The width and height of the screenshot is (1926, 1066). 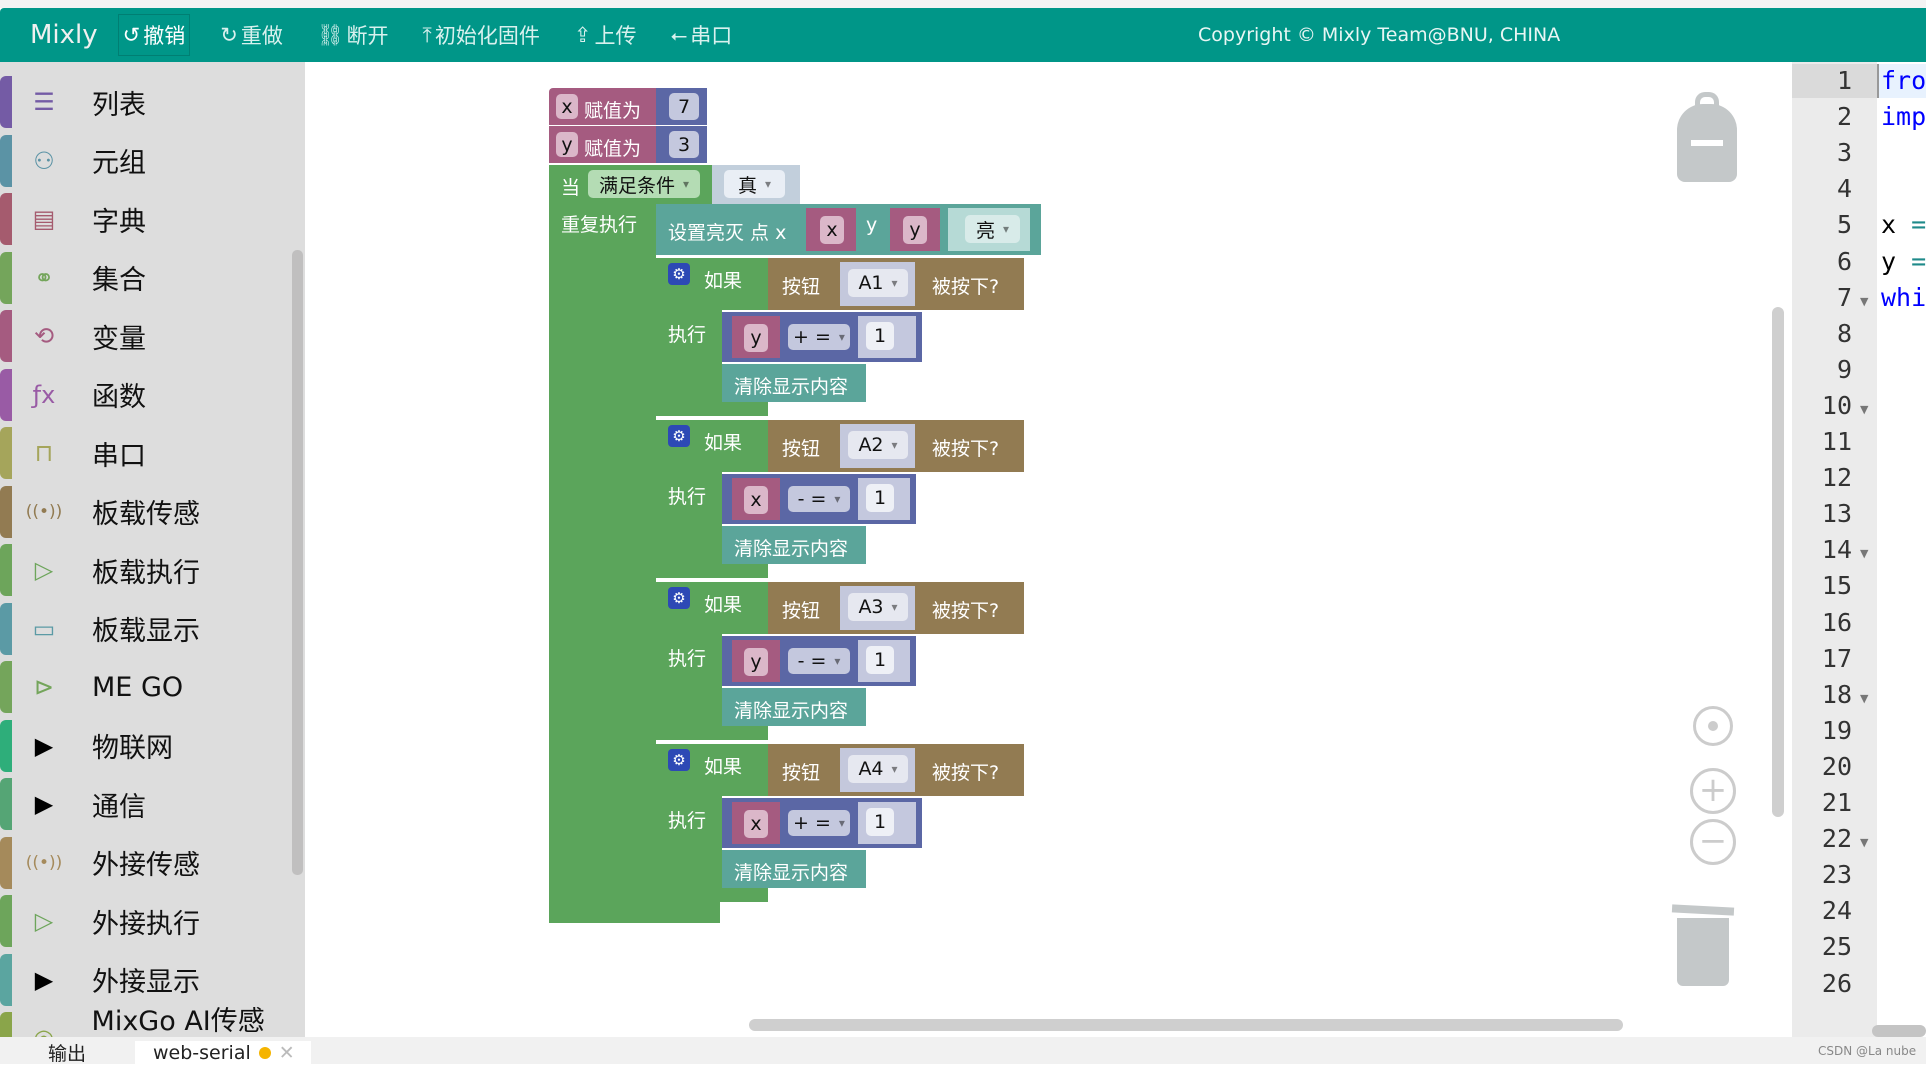 I want to click on tab-web-serial: web-serial ✕, so click(x=223, y=1052).